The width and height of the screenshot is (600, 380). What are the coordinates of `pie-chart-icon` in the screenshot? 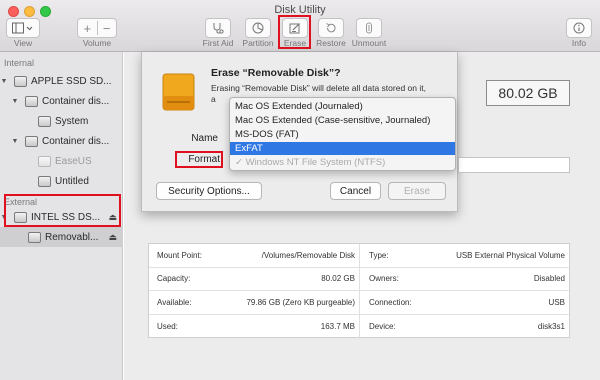 It's located at (258, 28).